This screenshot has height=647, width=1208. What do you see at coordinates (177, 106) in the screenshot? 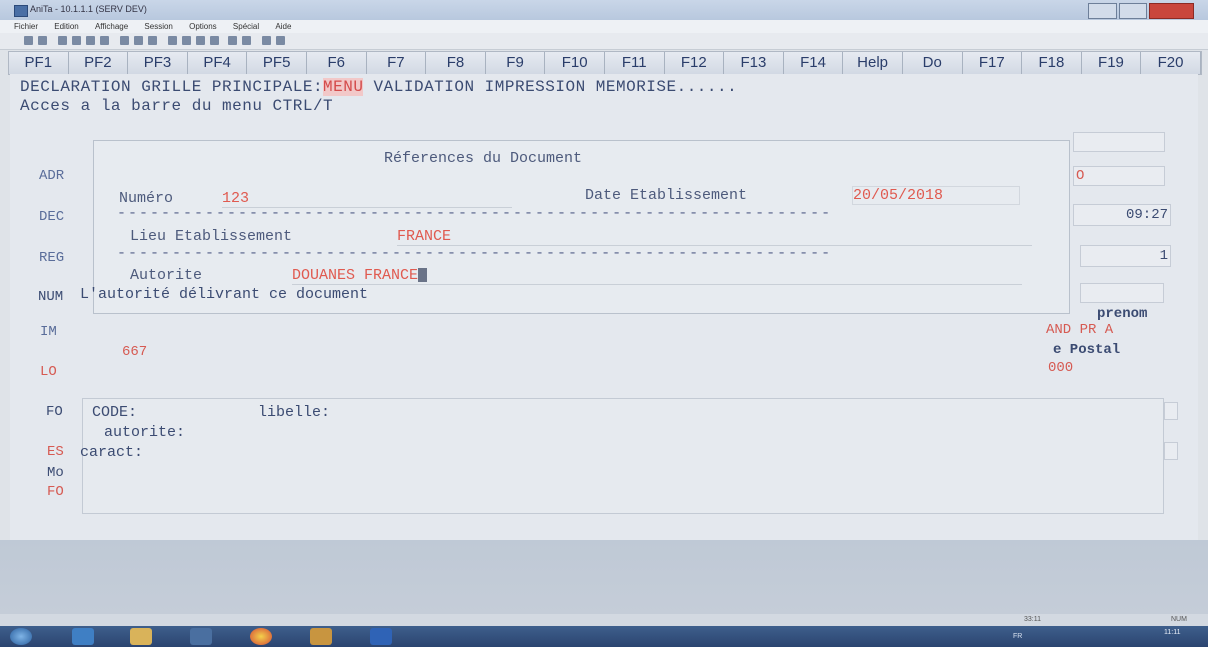
I see `menu-hint: Acces a la barre du menu CTRL/T` at bounding box center [177, 106].